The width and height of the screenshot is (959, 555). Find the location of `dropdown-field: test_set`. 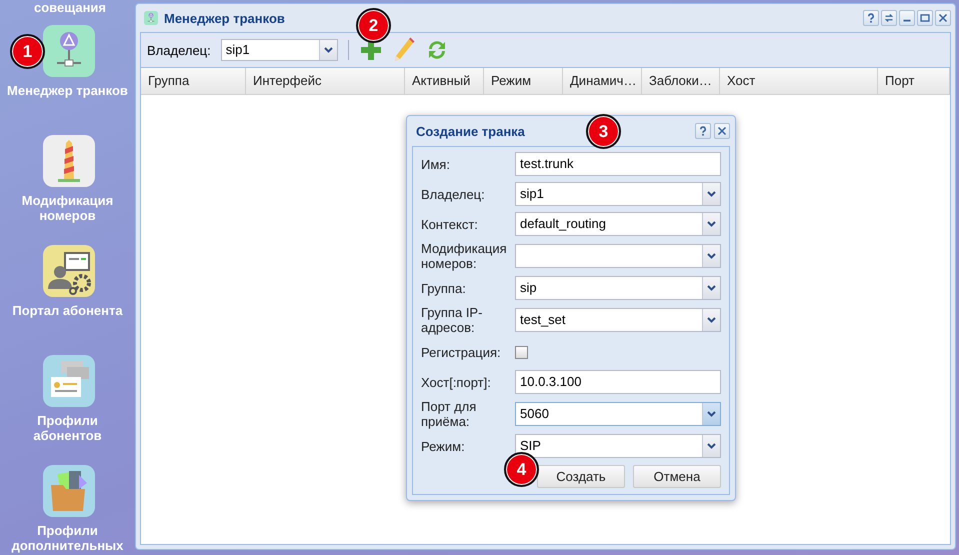

dropdown-field: test_set is located at coordinates (618, 320).